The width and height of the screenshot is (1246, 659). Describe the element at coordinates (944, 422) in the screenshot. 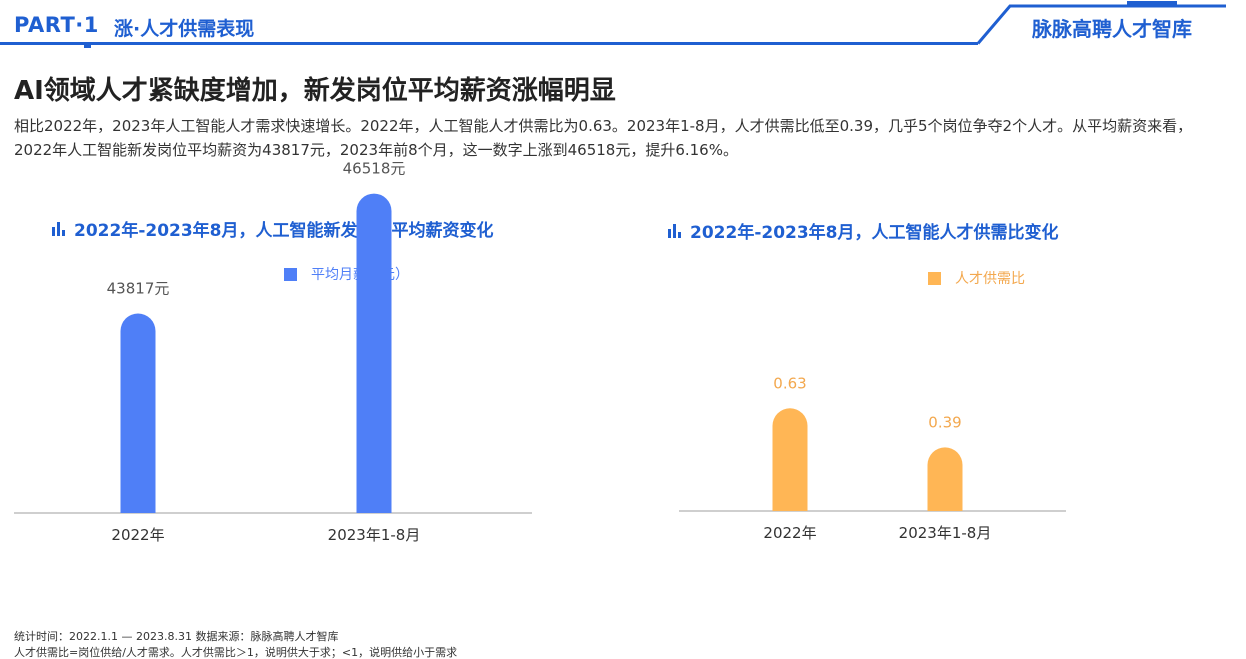

I see `data-label-2: 0.39` at that location.